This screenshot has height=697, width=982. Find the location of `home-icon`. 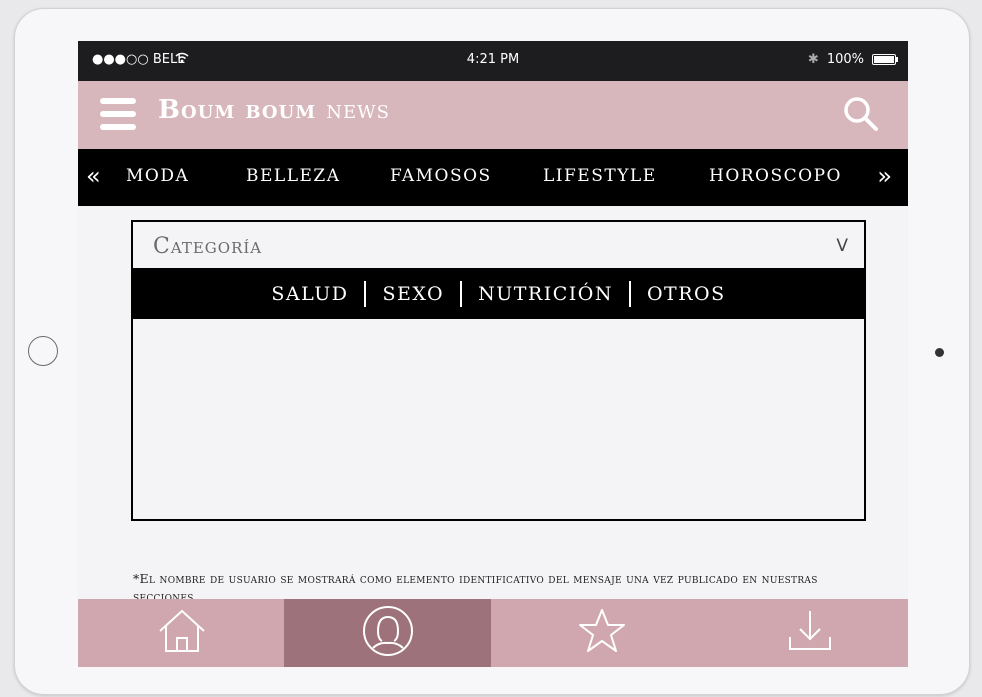

home-icon is located at coordinates (182, 633).